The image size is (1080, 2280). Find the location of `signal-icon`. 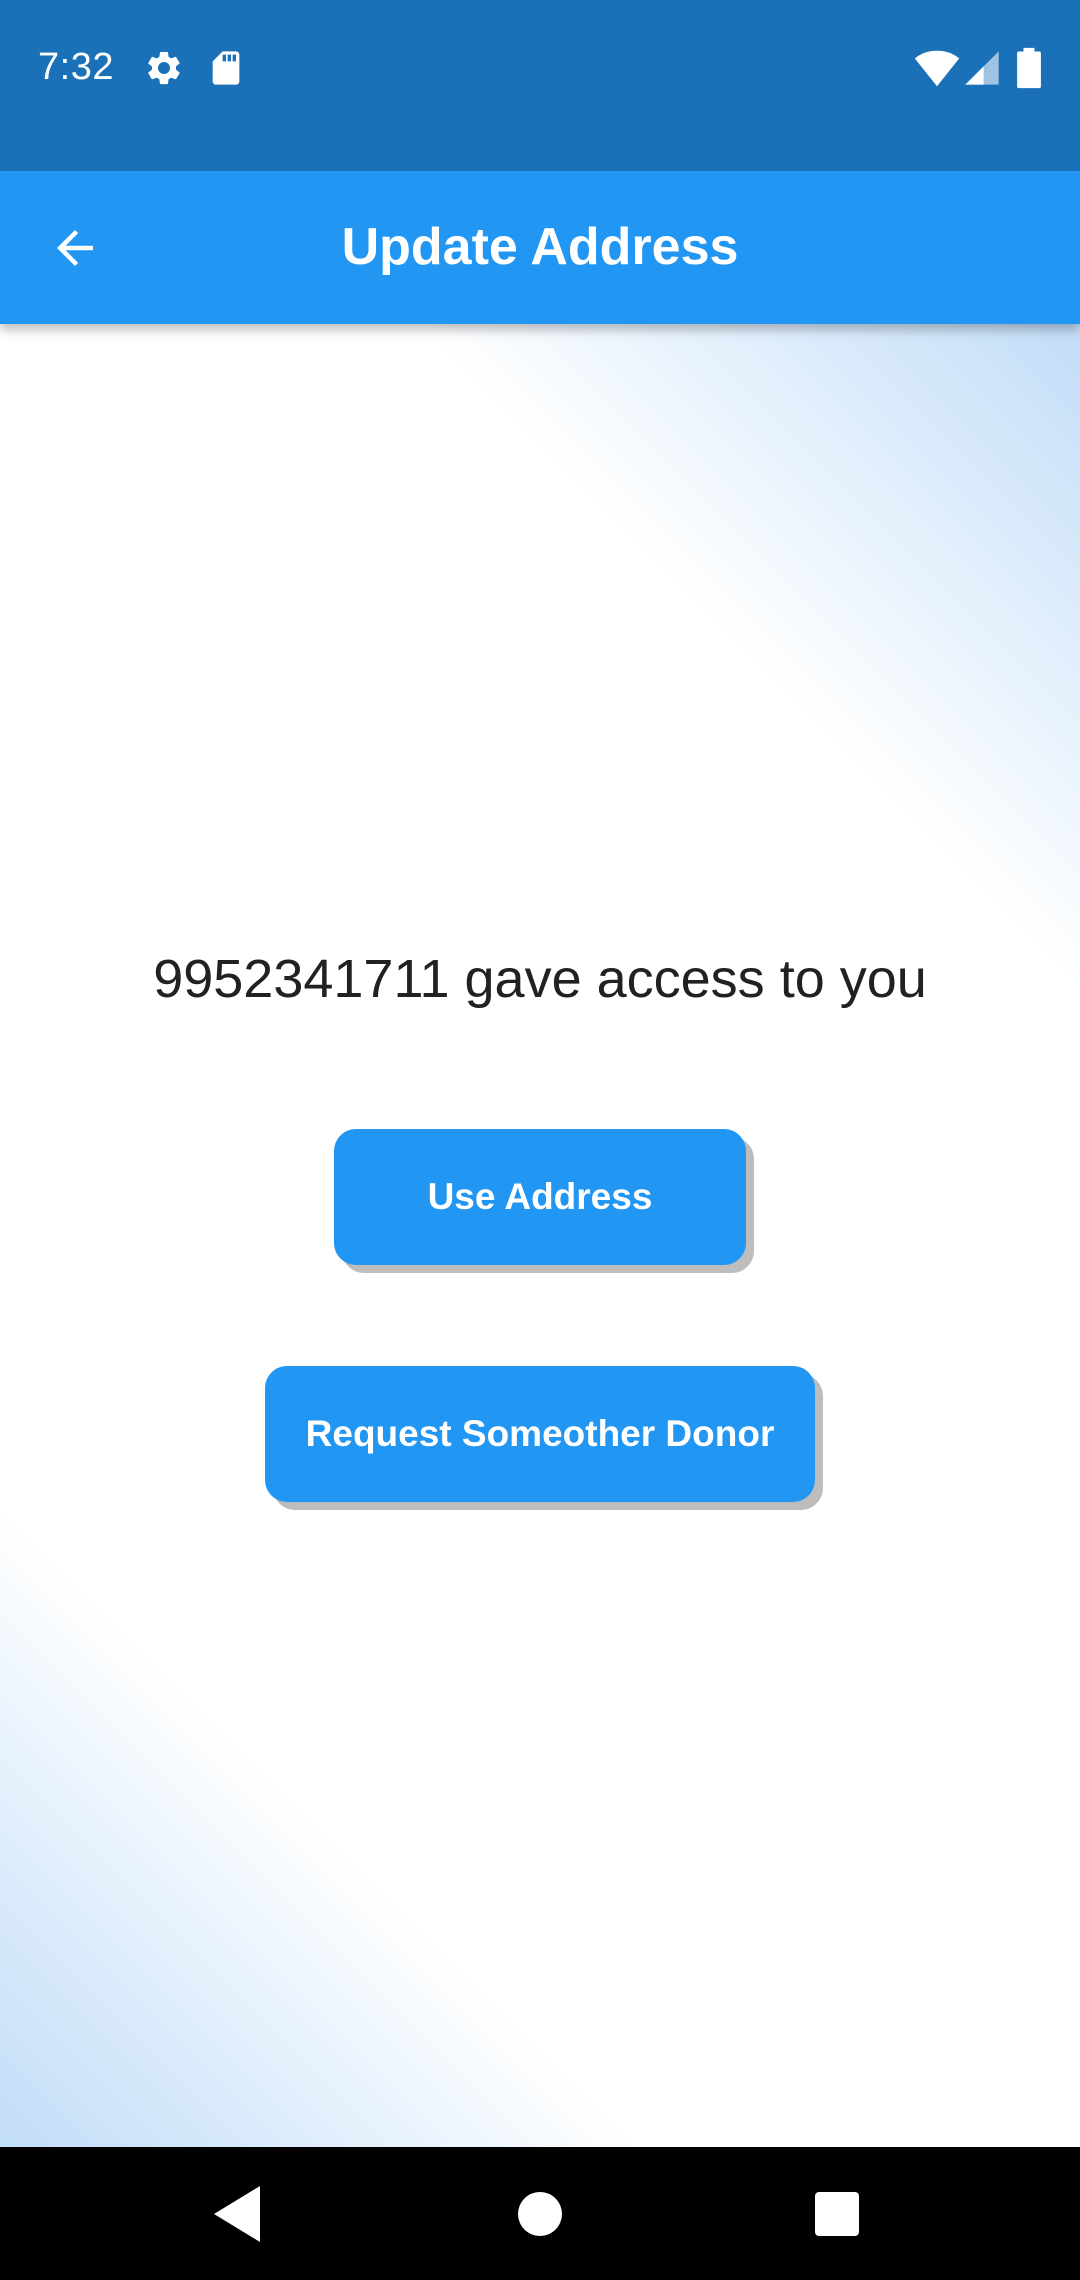

signal-icon is located at coordinates (982, 68).